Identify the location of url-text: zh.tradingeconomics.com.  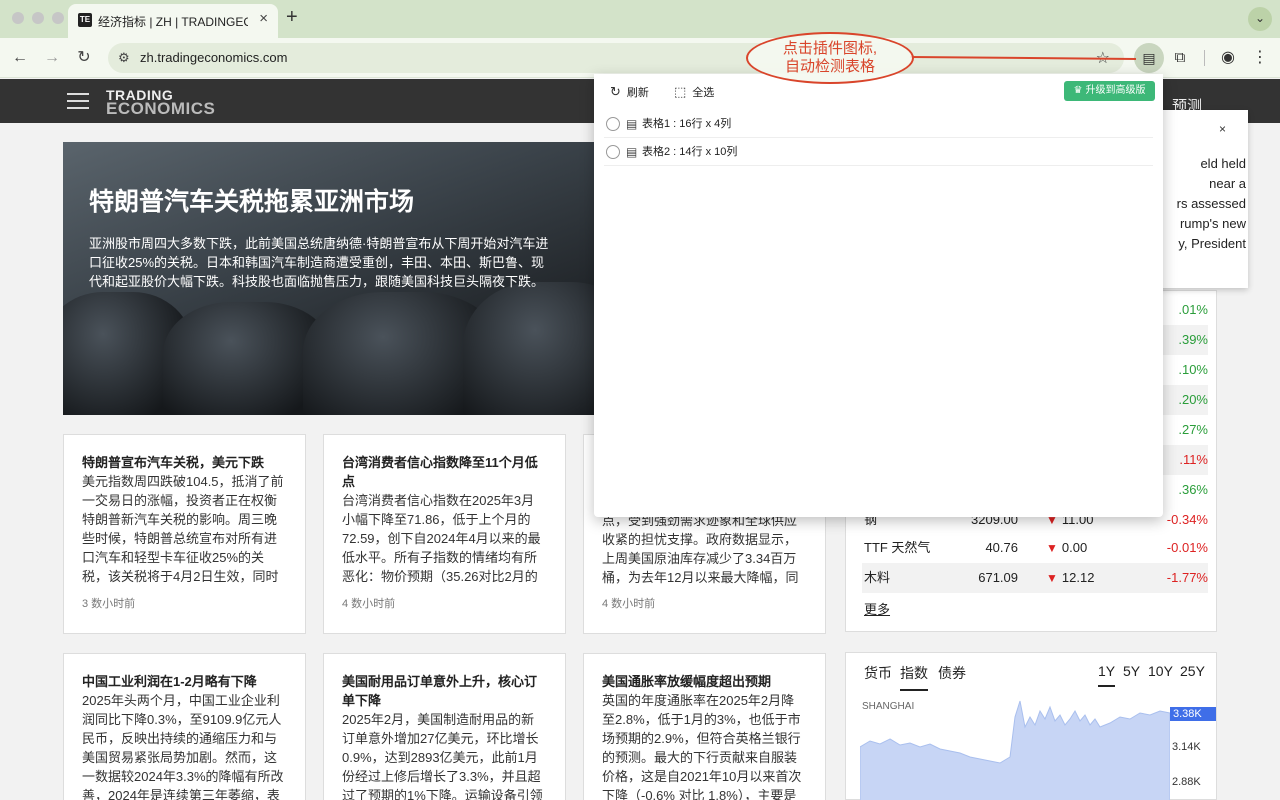
(213, 57).